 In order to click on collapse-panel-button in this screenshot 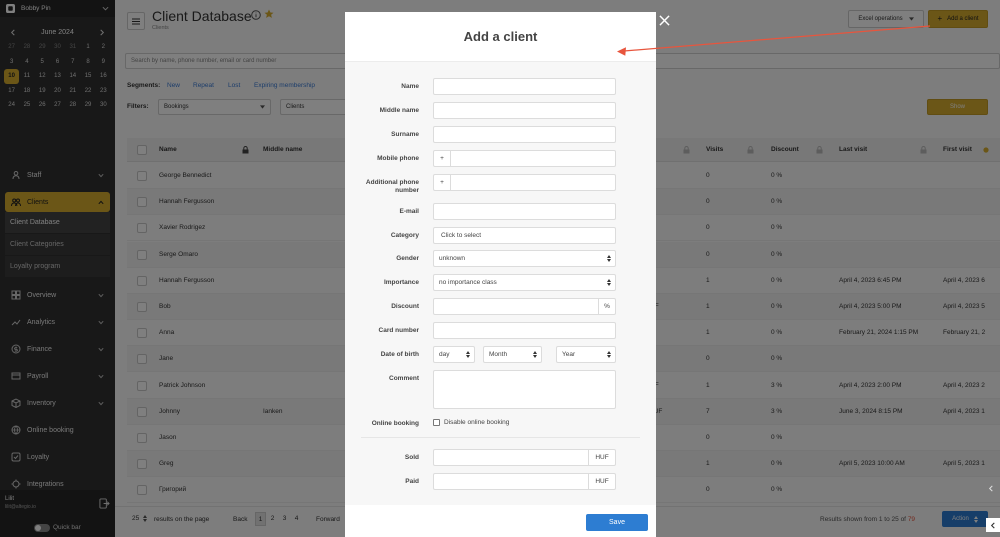, I will do `click(993, 525)`.